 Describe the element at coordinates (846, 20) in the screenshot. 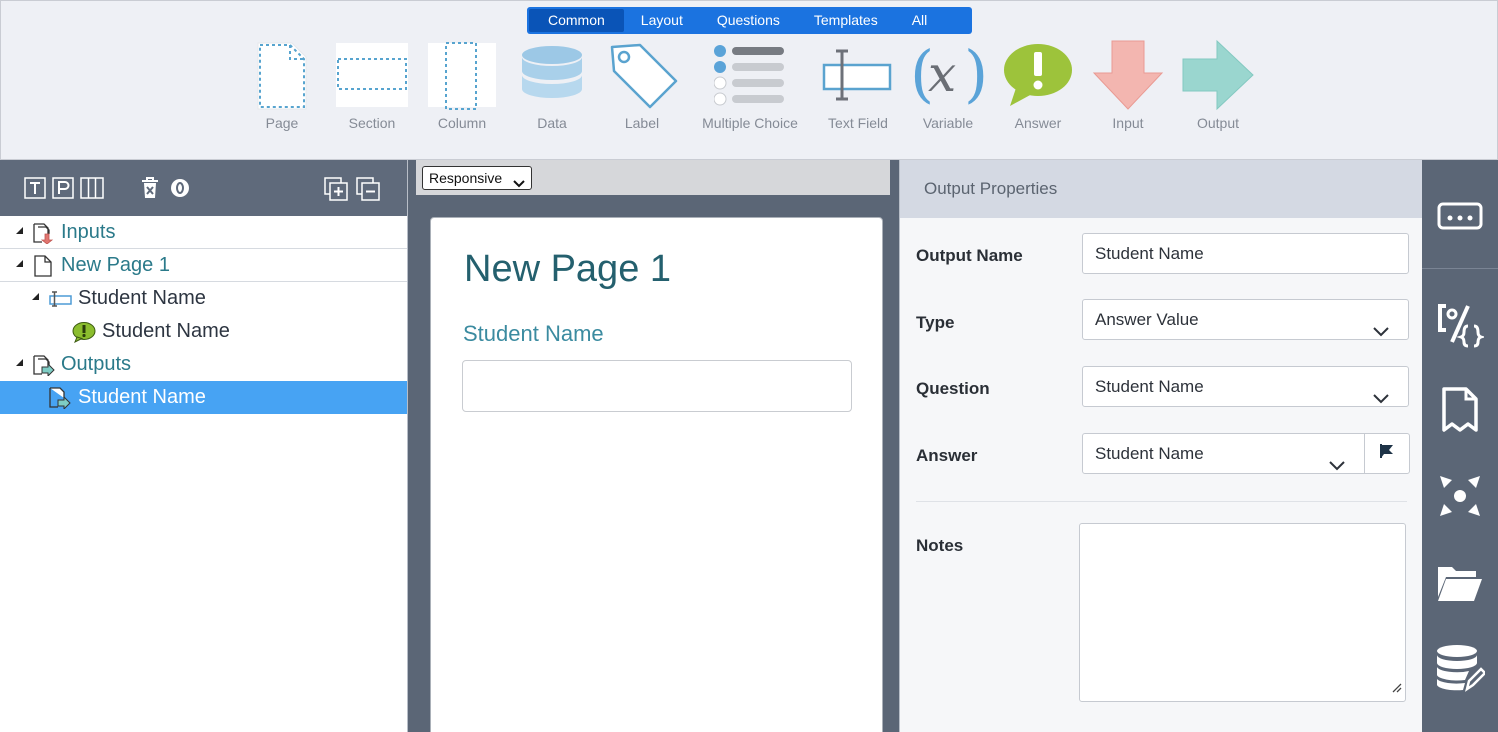

I see `tab-templates: Templates` at that location.